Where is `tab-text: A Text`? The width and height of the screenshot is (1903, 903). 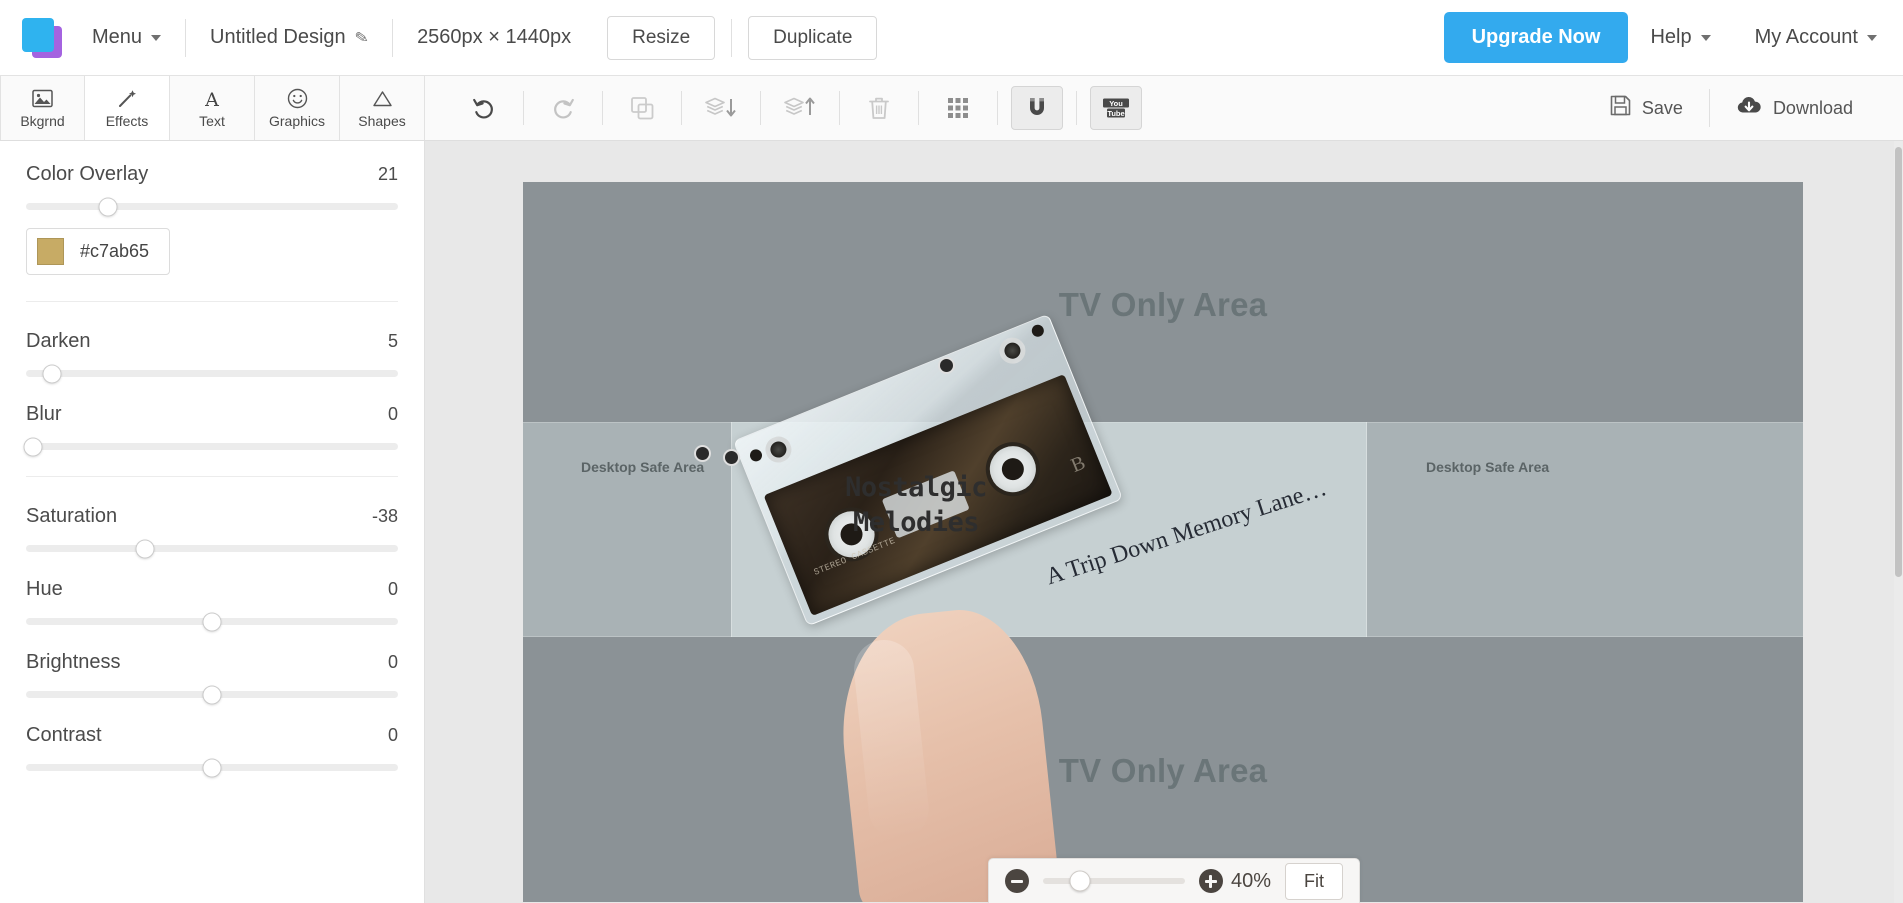 tab-text: A Text is located at coordinates (212, 108).